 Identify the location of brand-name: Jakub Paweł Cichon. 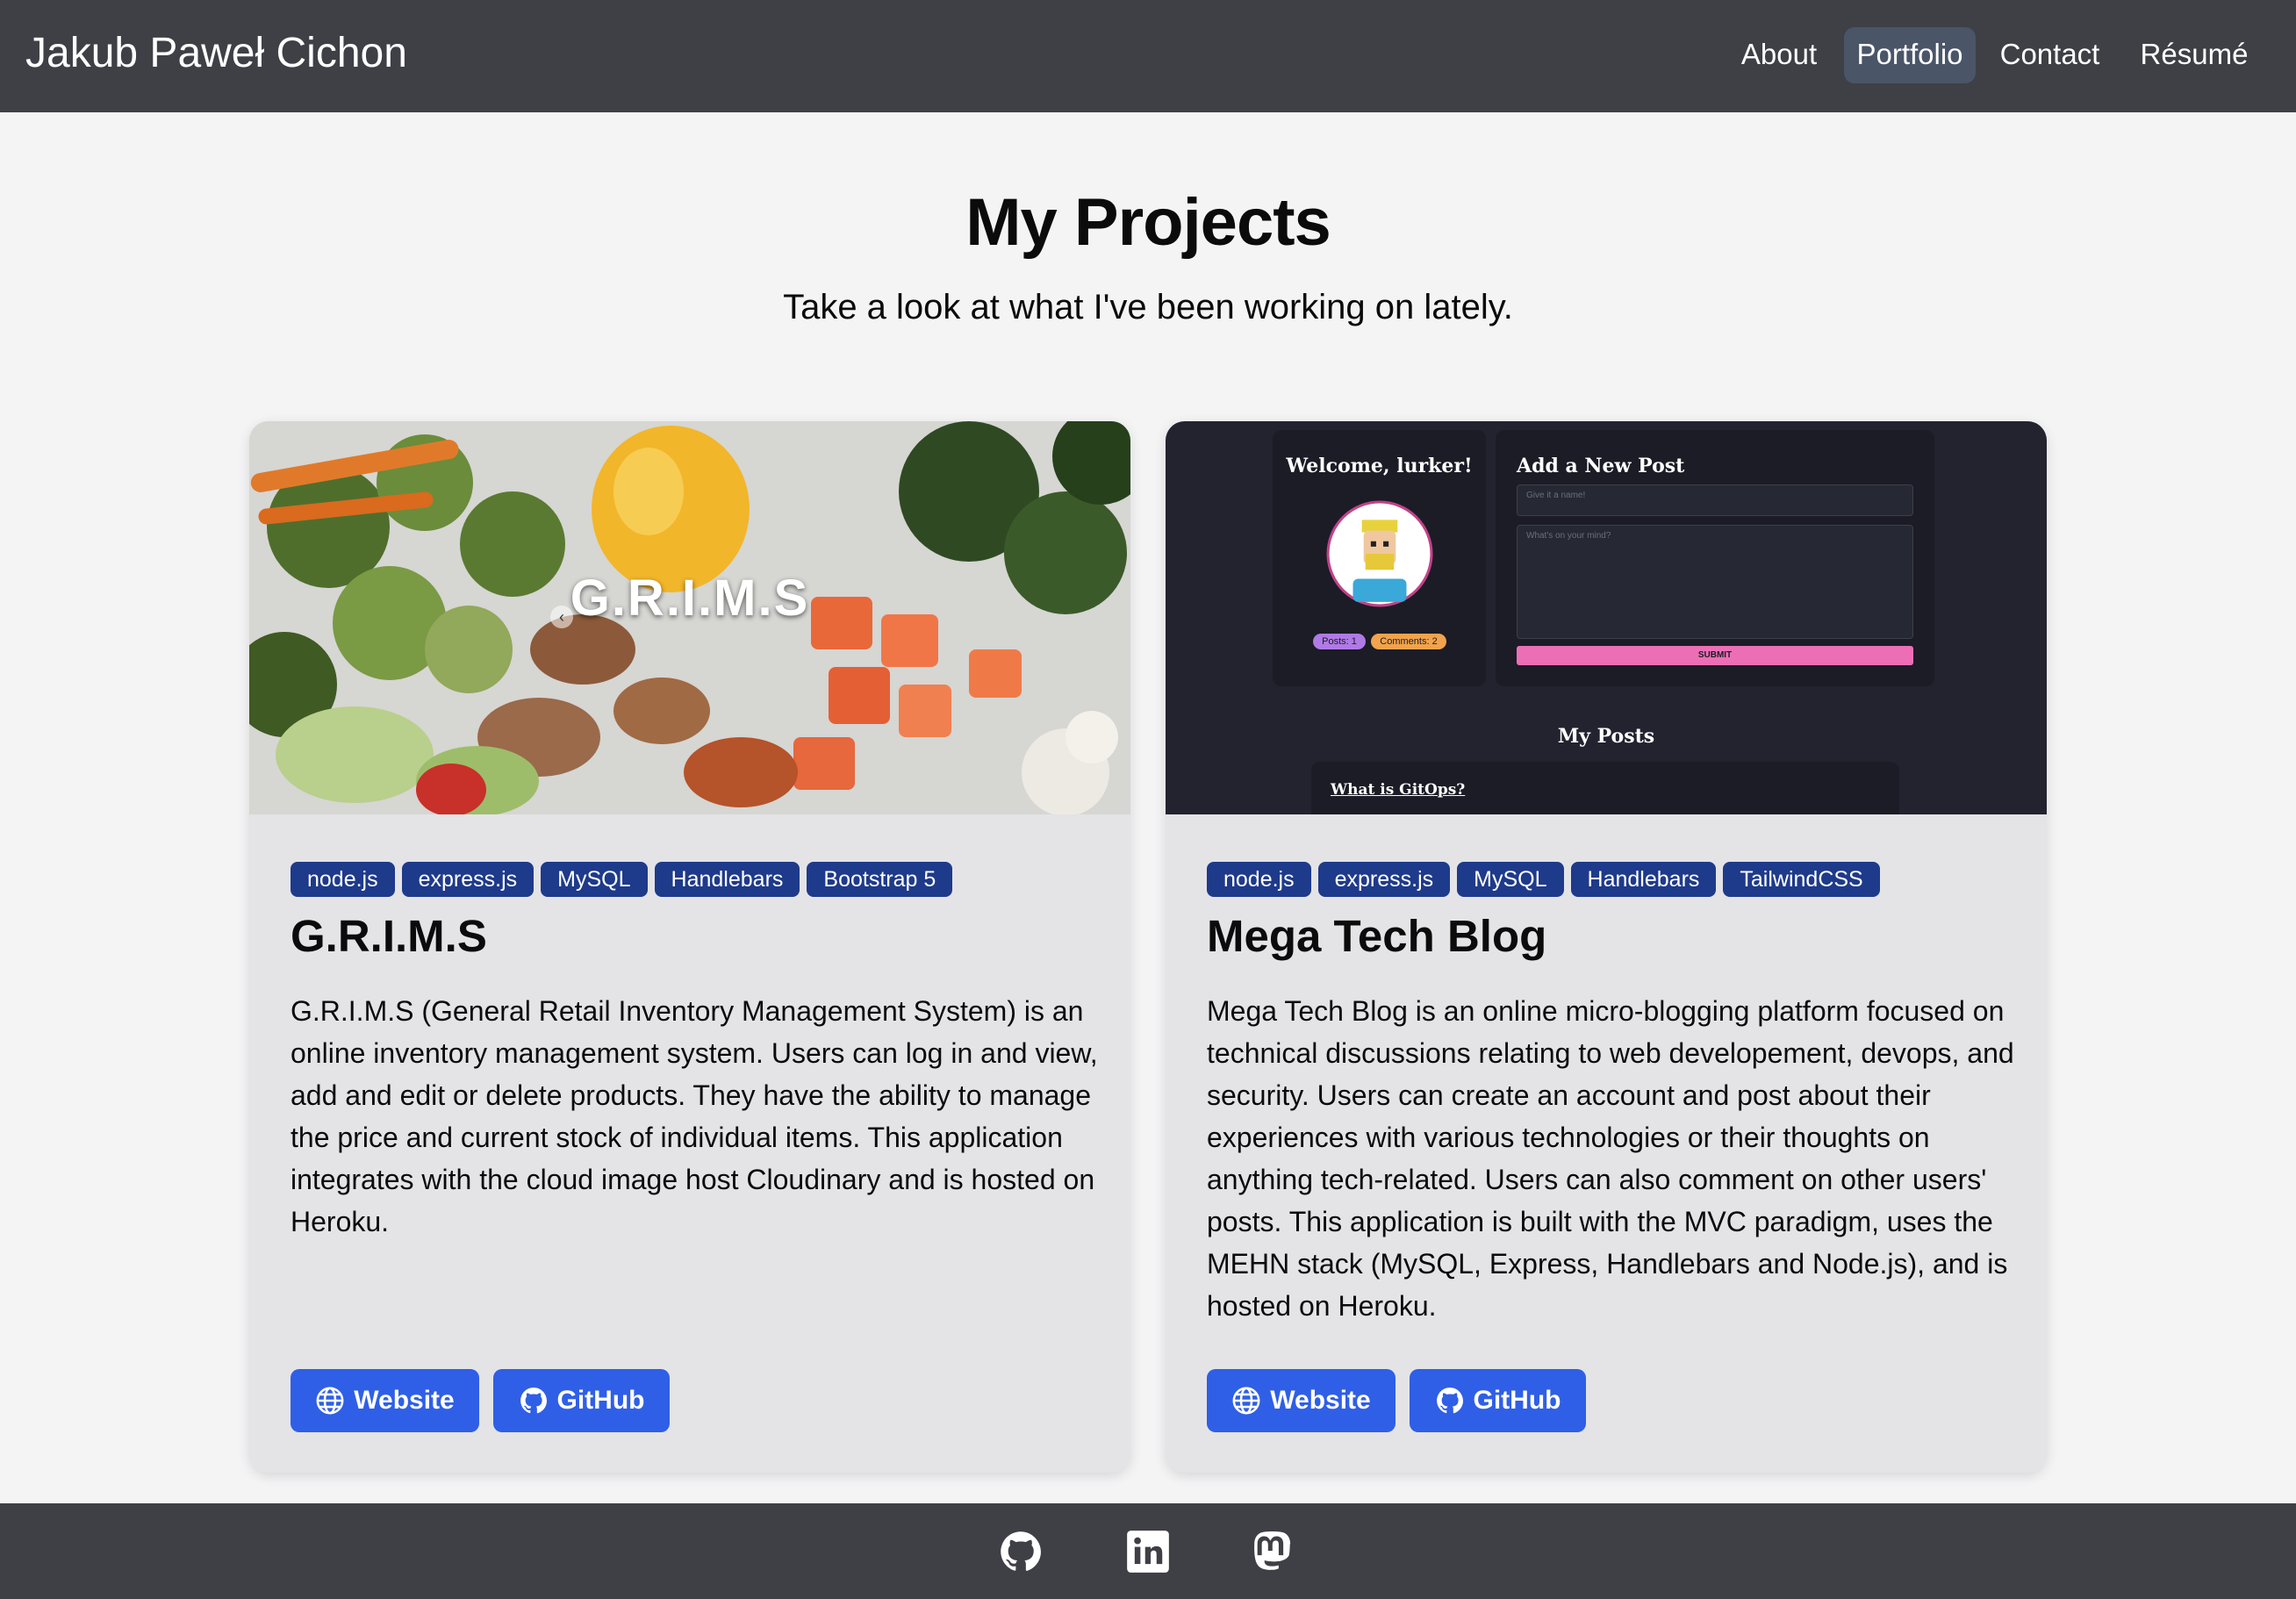
(216, 54).